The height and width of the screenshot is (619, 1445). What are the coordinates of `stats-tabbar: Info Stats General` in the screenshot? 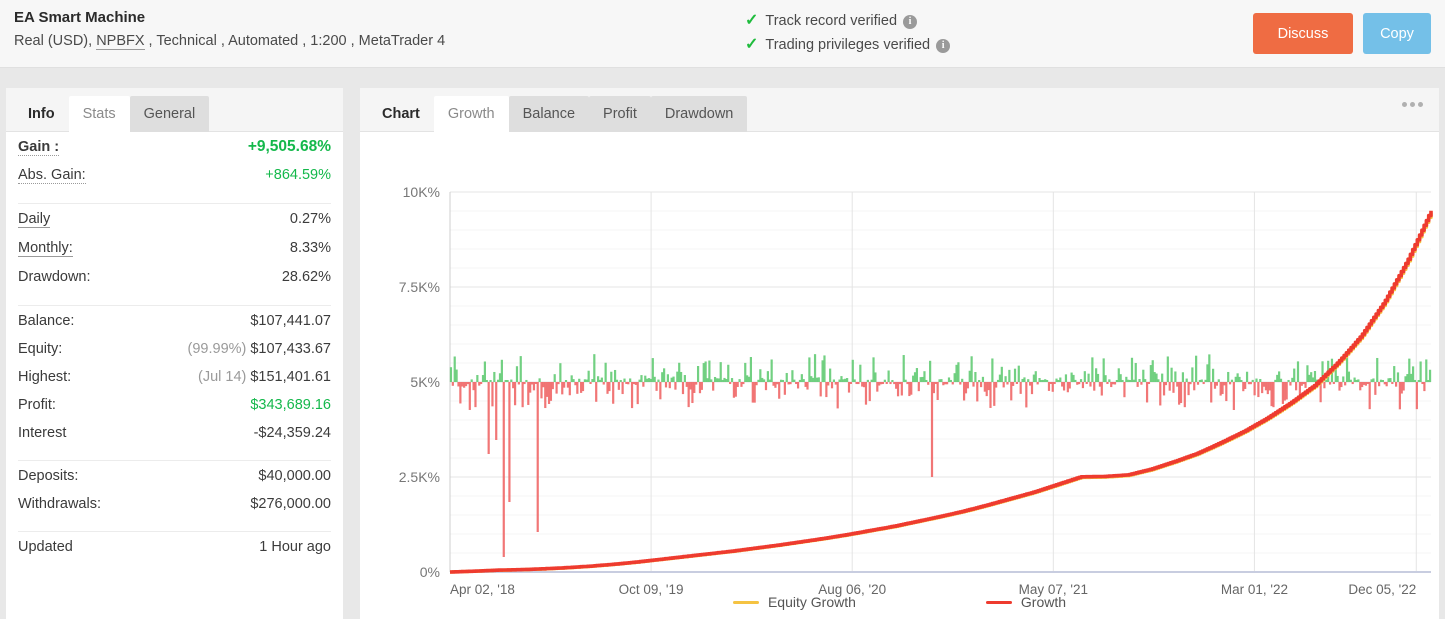 It's located at (174, 110).